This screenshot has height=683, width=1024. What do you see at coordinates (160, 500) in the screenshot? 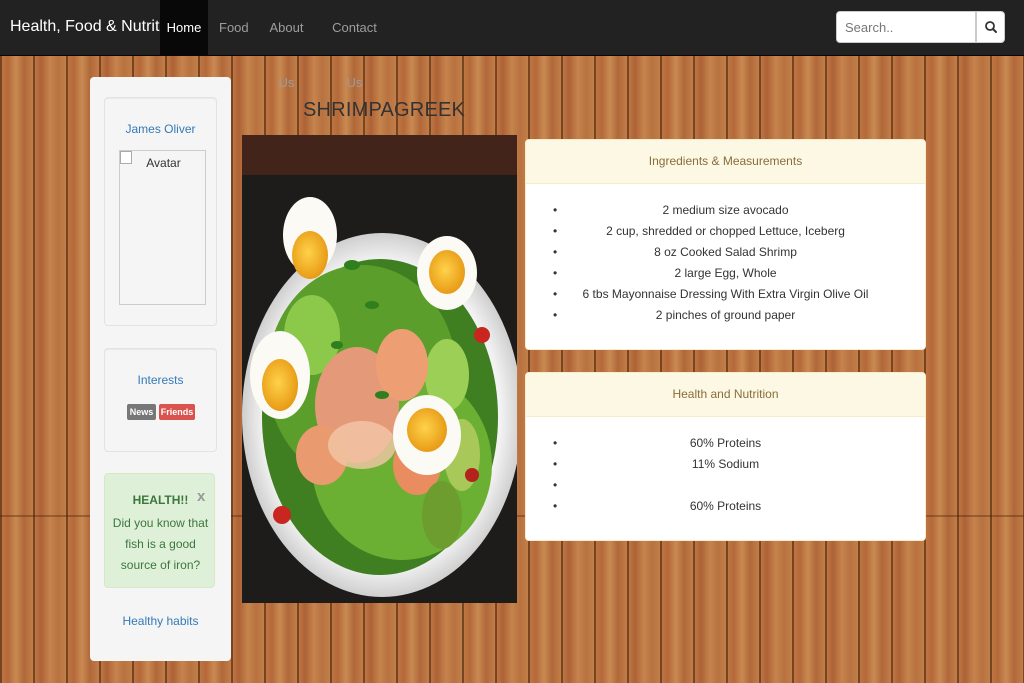
I see `alert-title: HEALTH!!` at bounding box center [160, 500].